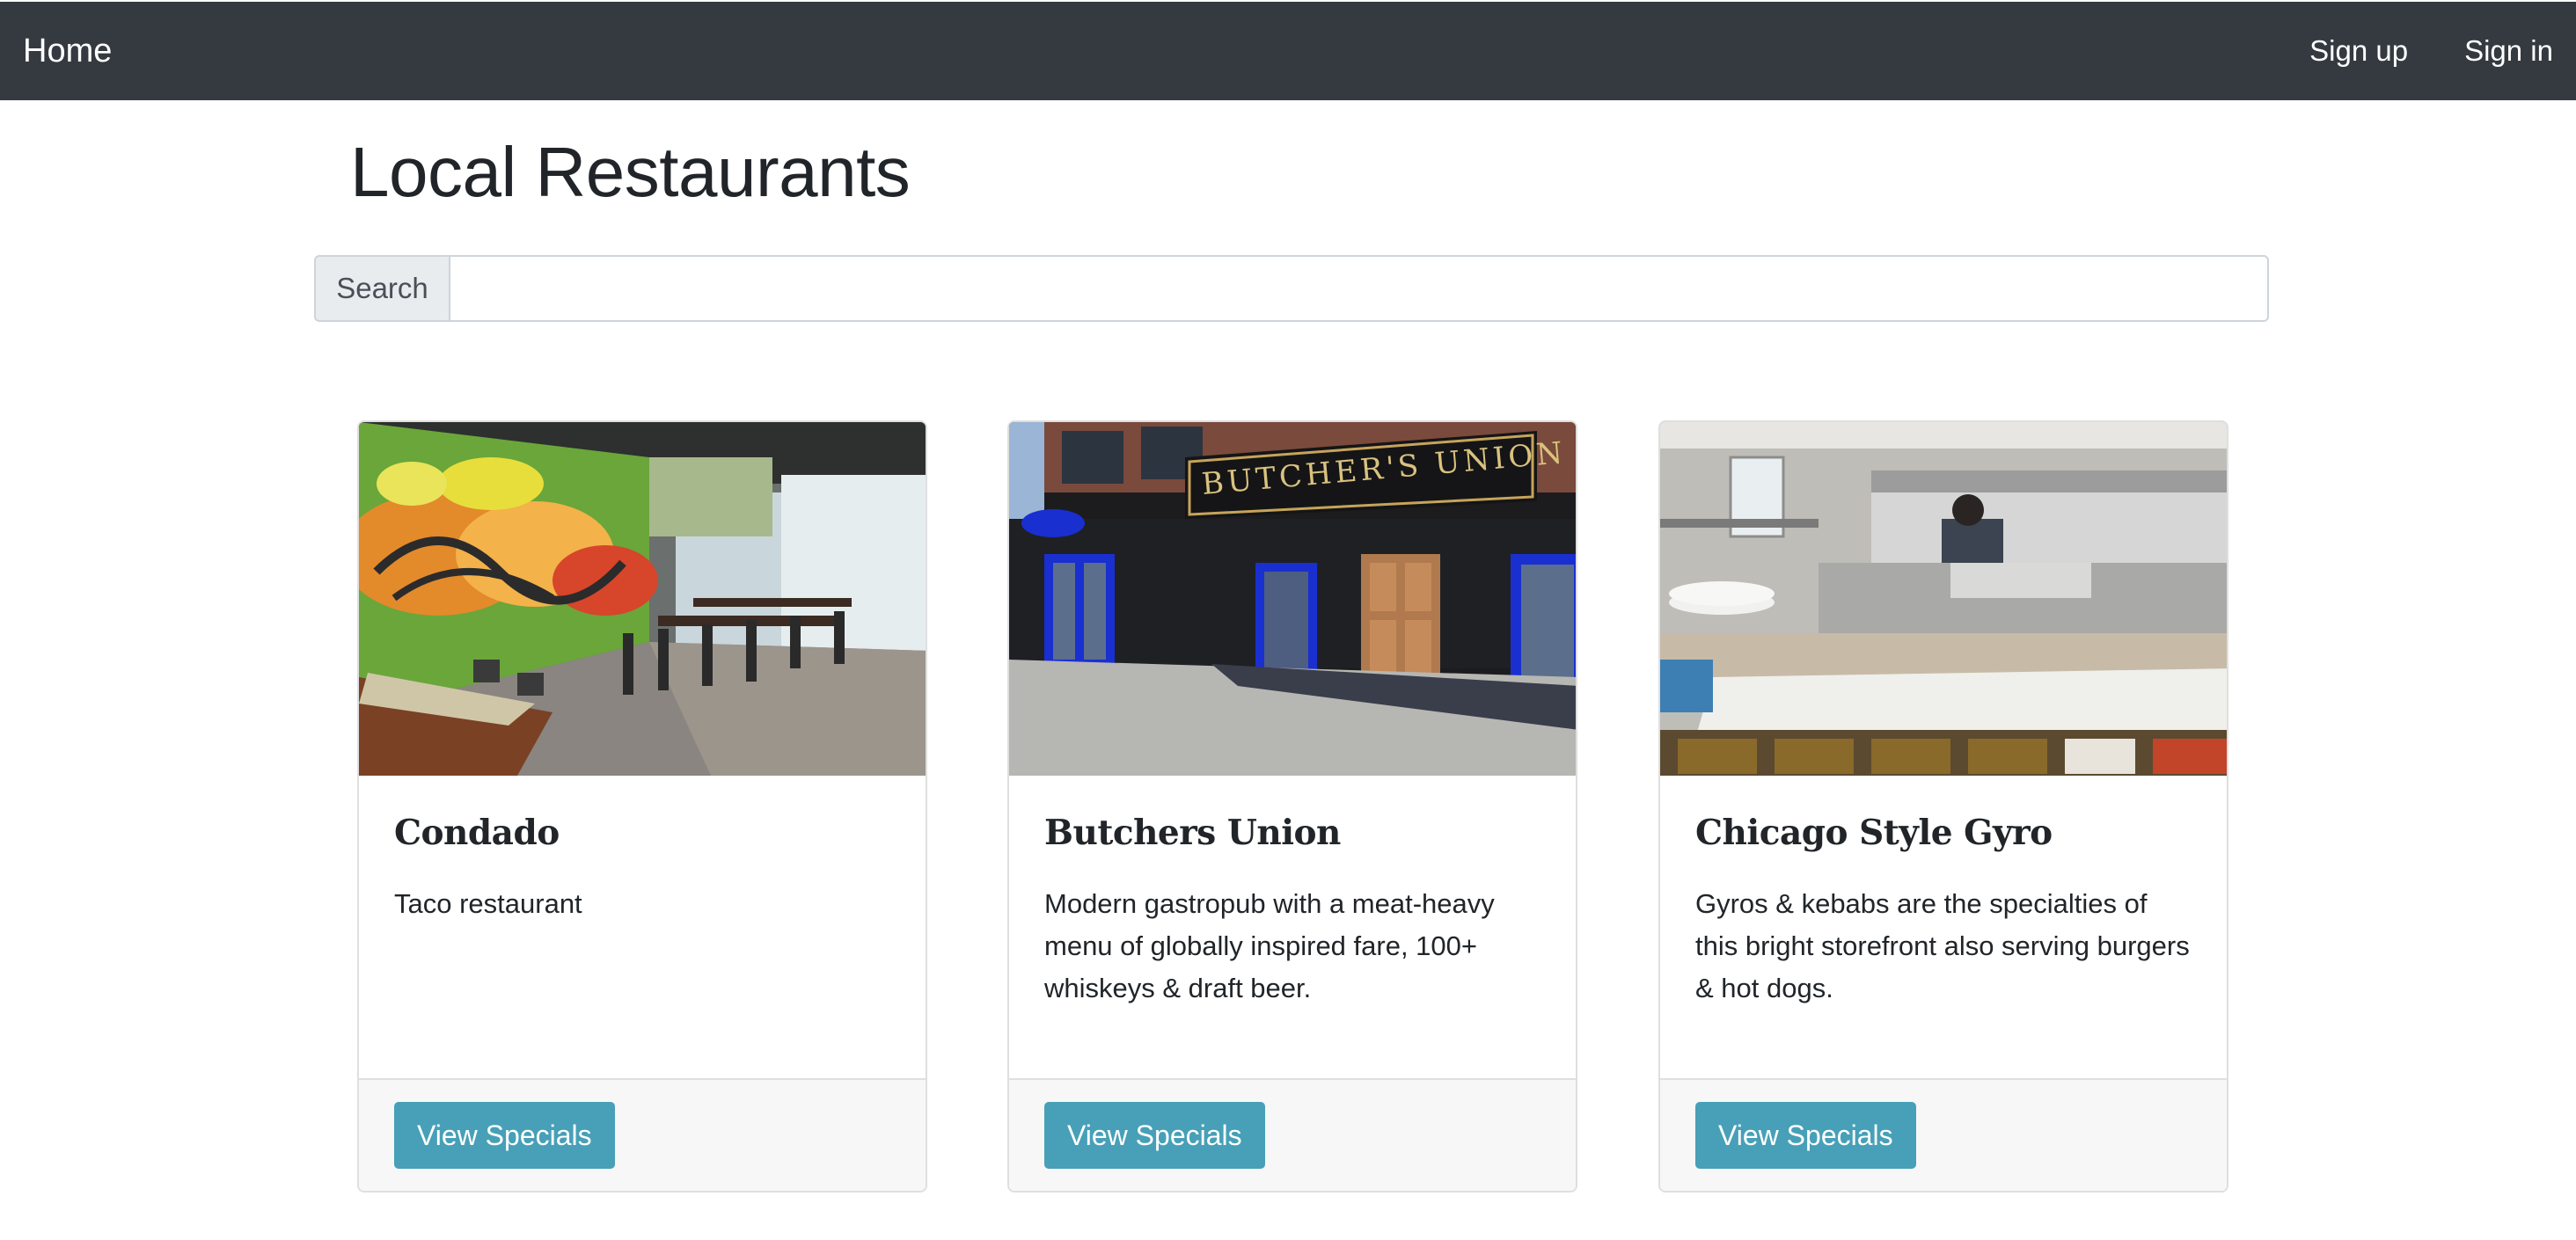 This screenshot has width=2576, height=1240. I want to click on restaurant-name: Butchers Union, so click(1192, 833).